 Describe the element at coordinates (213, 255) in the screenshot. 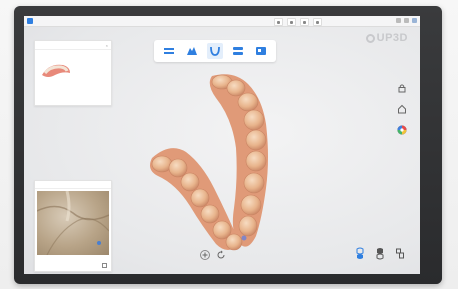

I see `bottom-controls` at that location.